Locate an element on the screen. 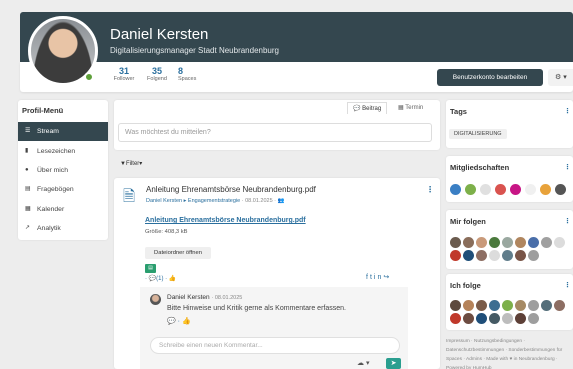  filter-dropdown: ▼Filter▾ is located at coordinates (131, 163).